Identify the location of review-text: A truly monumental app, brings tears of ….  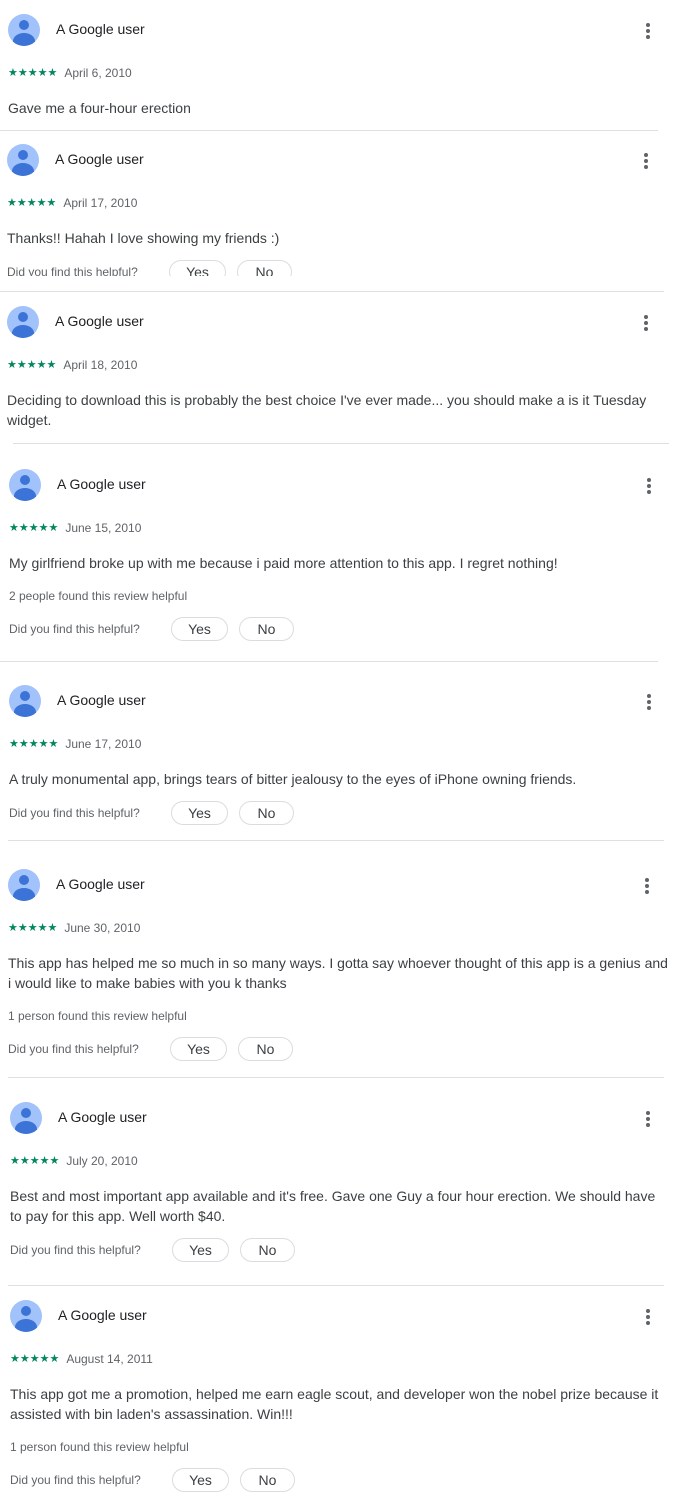
(293, 779).